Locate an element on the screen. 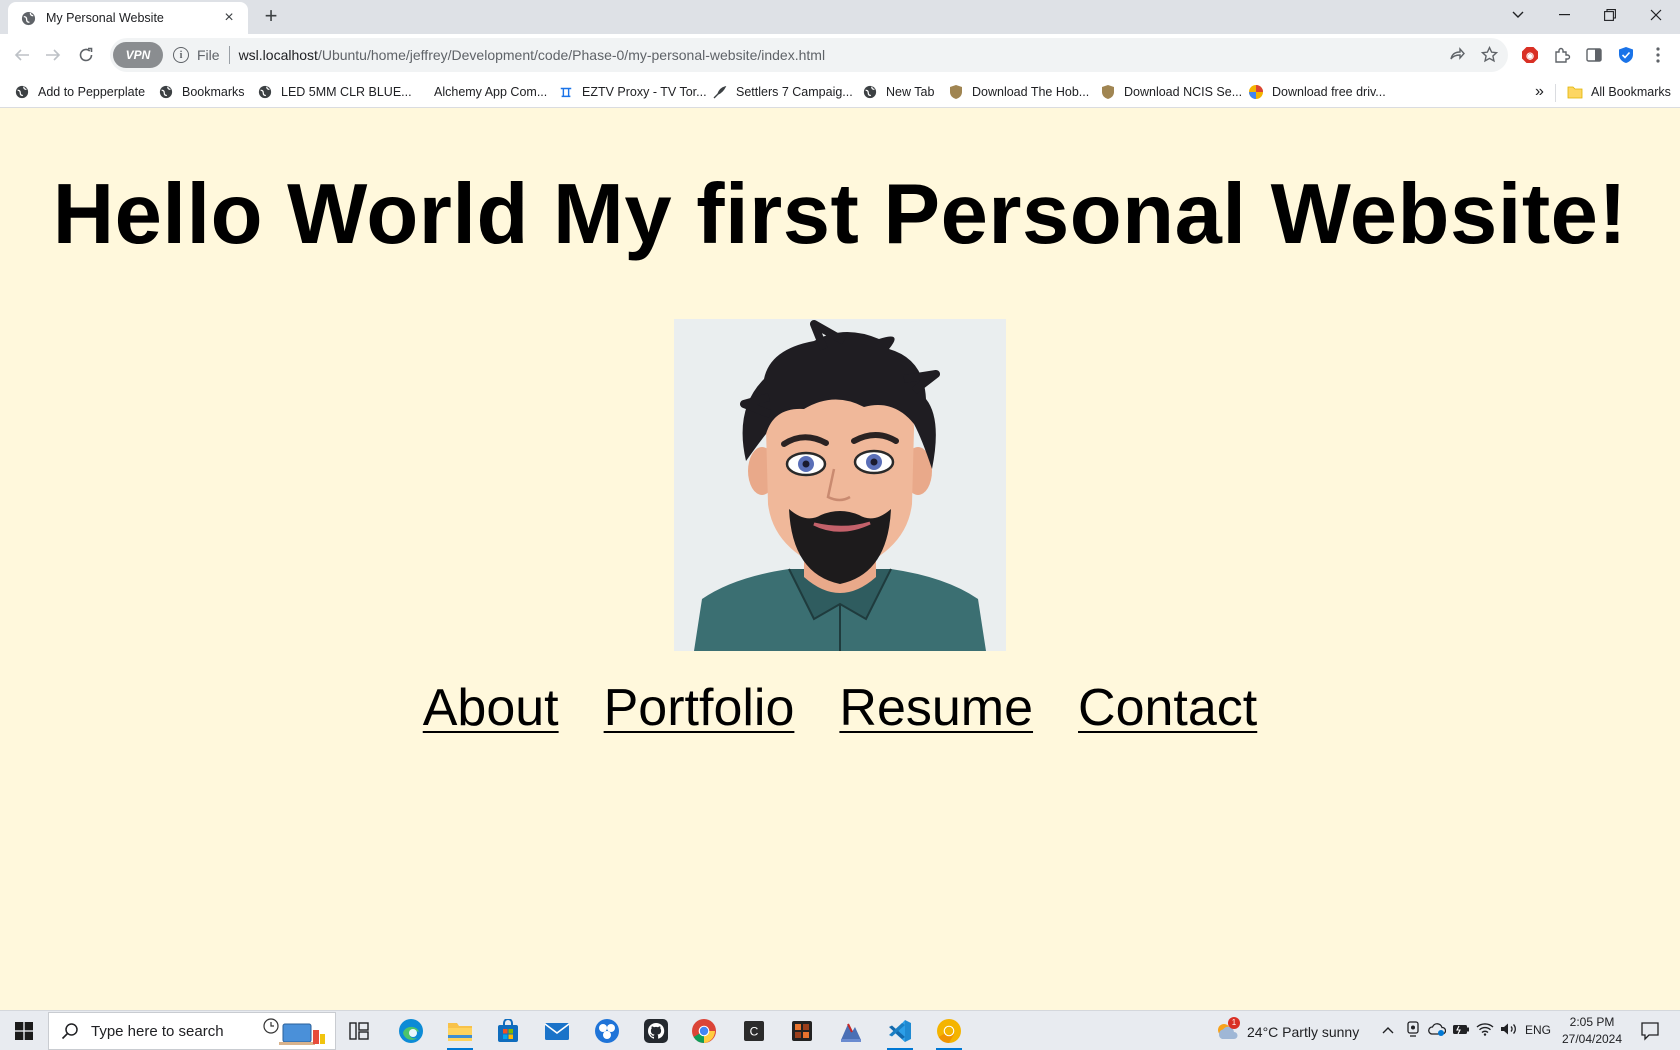 The height and width of the screenshot is (1050, 1680). all-bookmarks-button: All Bookmarks is located at coordinates (1619, 92).